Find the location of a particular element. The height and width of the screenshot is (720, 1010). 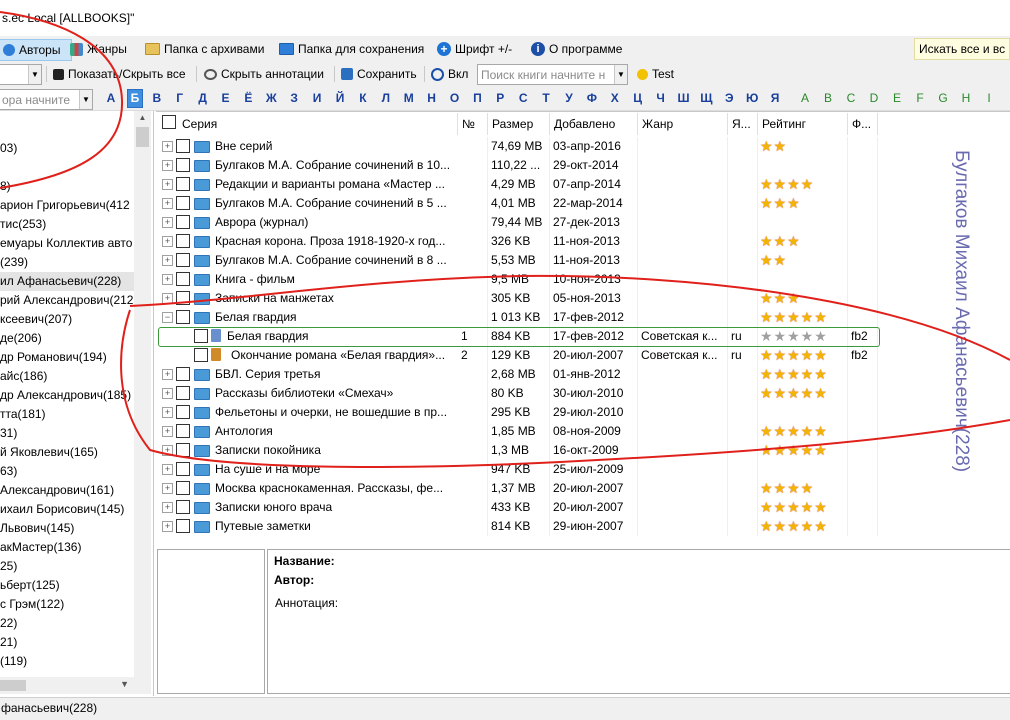

letter-button: В is located at coordinates (157, 98).